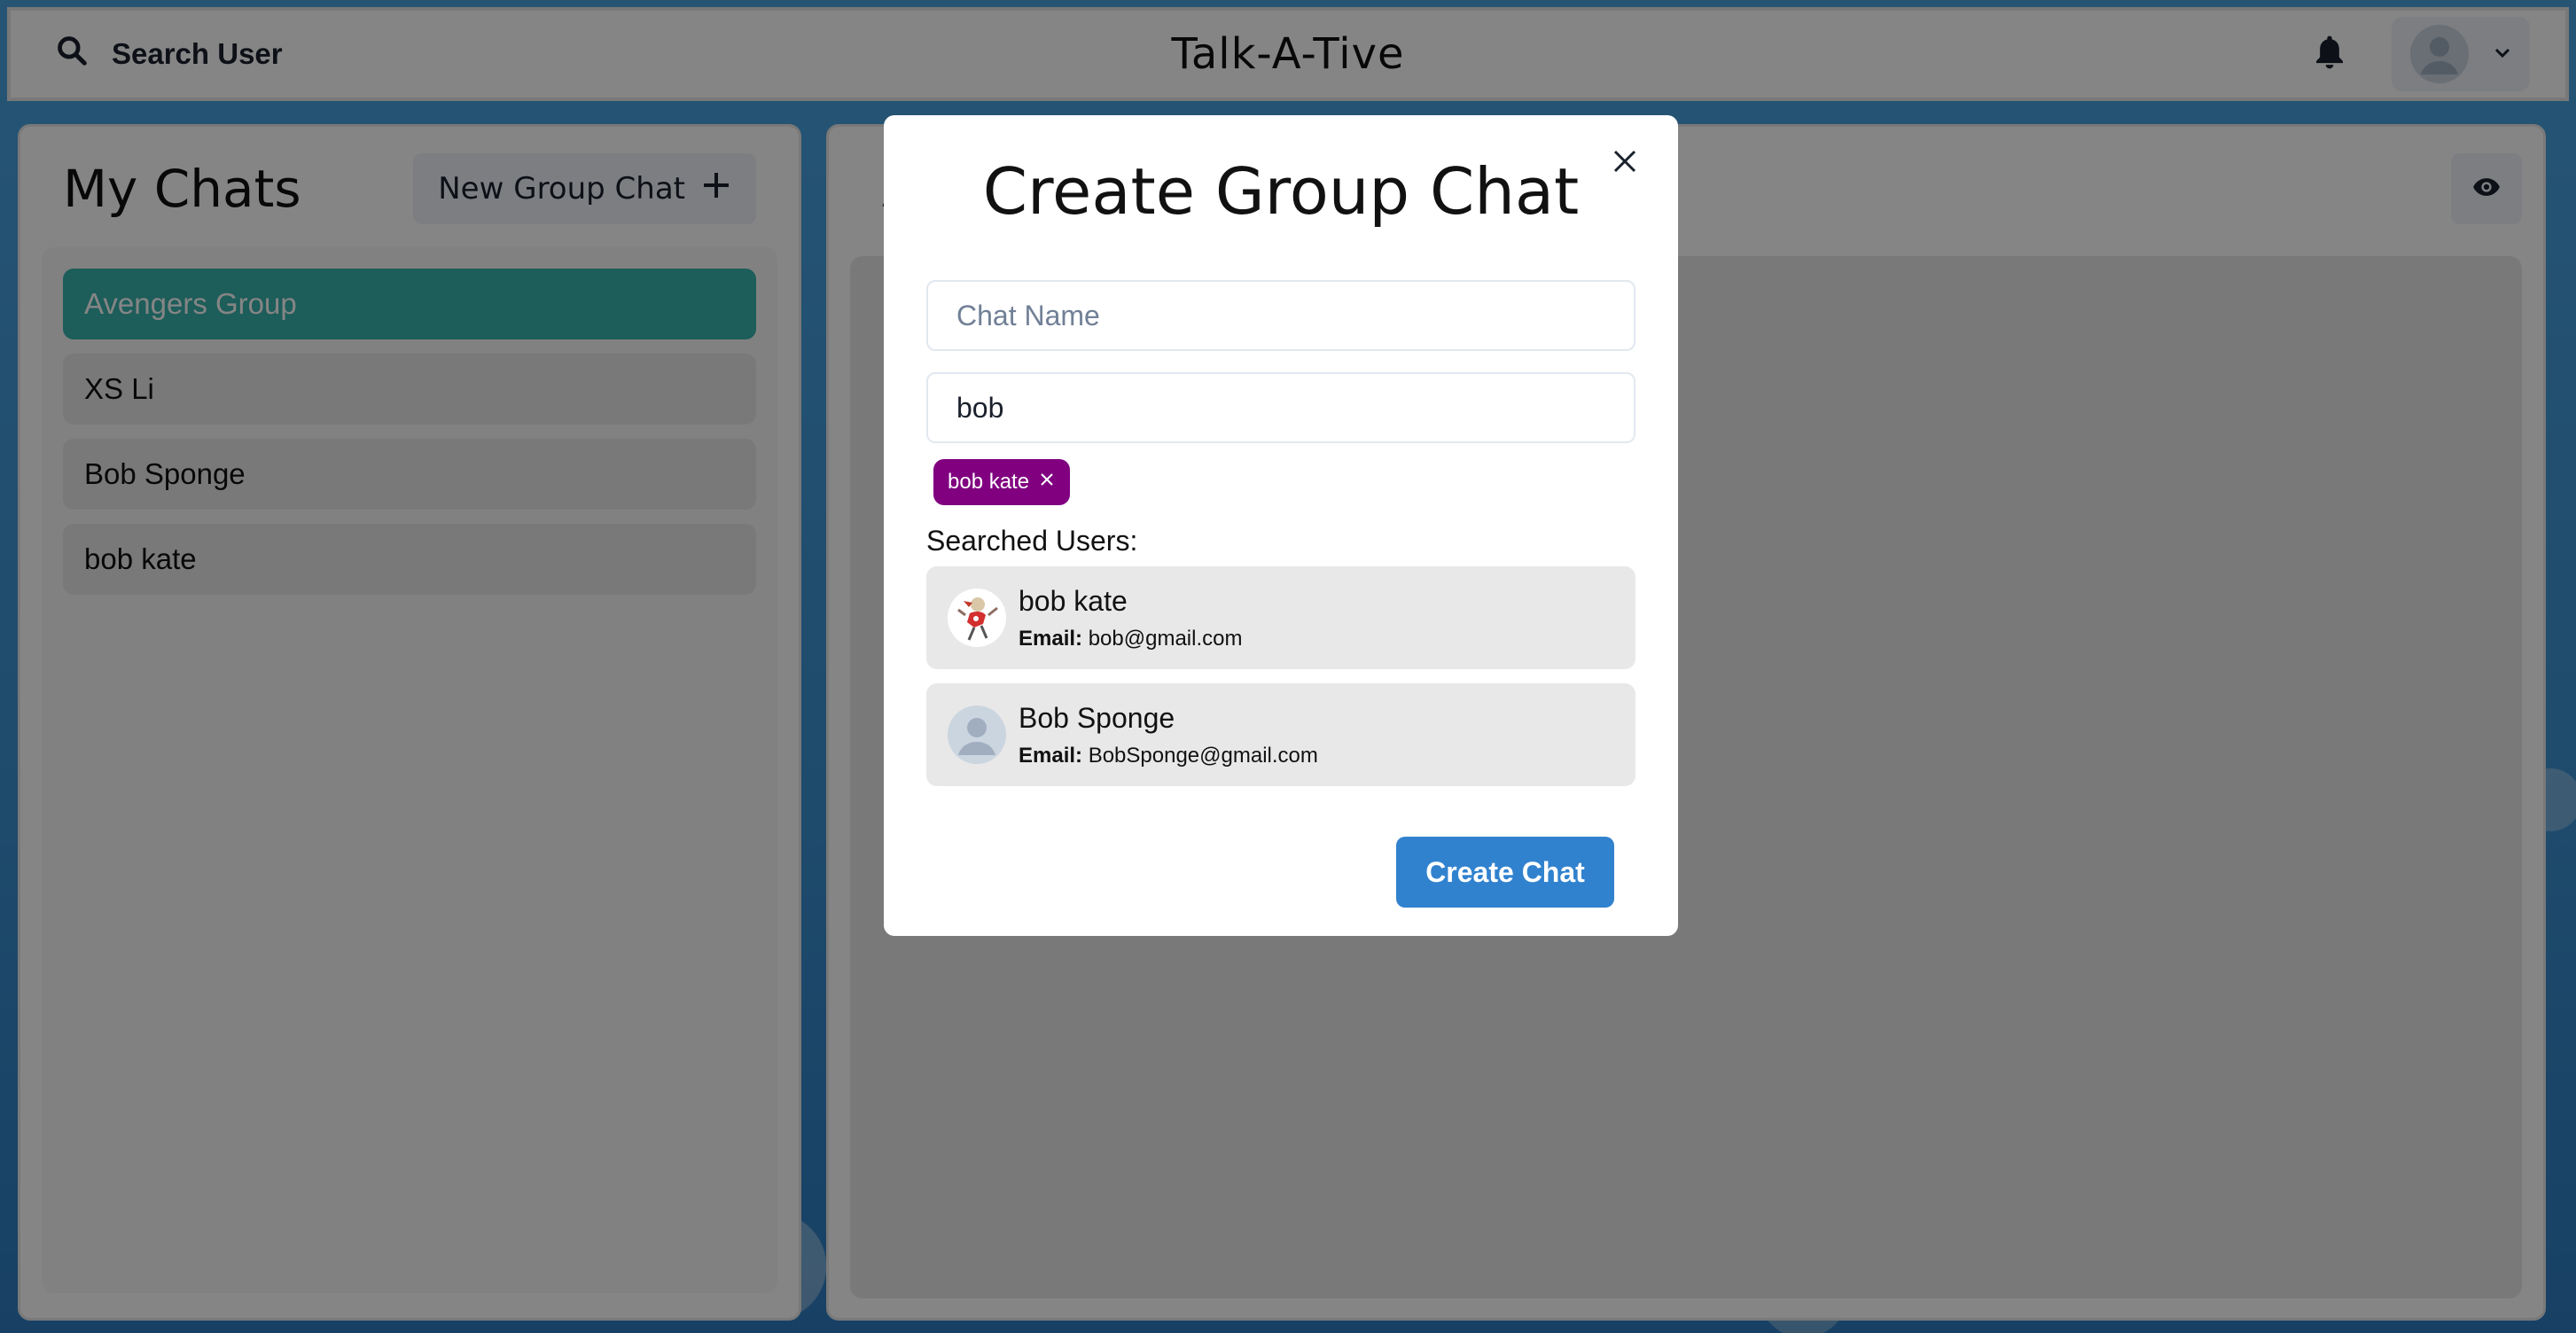 Image resolution: width=2576 pixels, height=1333 pixels. What do you see at coordinates (1280, 315) in the screenshot?
I see `chat-name-input: Chat Name` at bounding box center [1280, 315].